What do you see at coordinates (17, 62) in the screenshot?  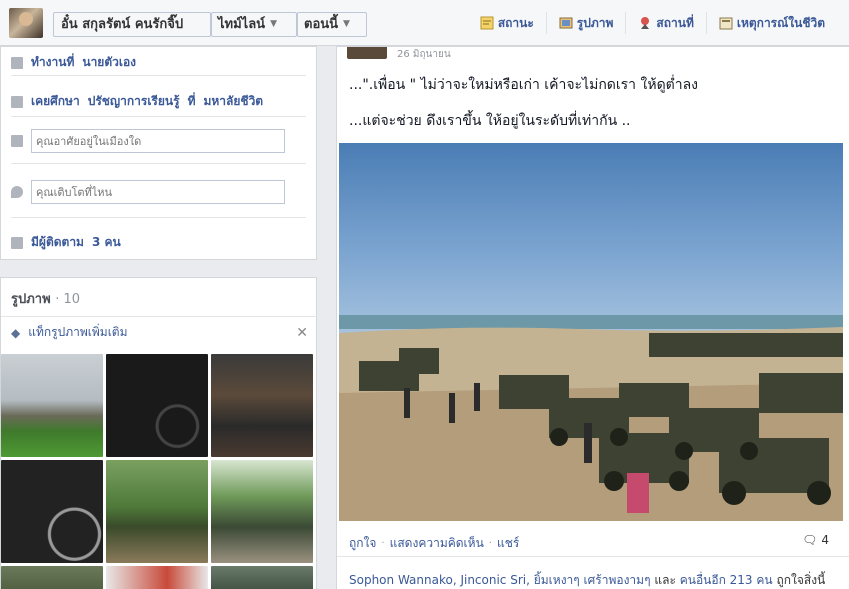 I see `briefcase-icon` at bounding box center [17, 62].